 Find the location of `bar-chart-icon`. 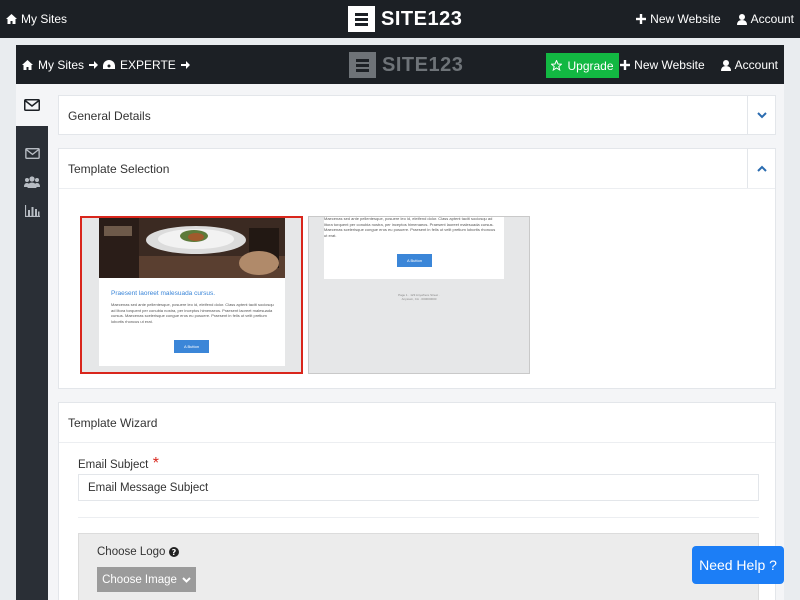

bar-chart-icon is located at coordinates (32, 211).